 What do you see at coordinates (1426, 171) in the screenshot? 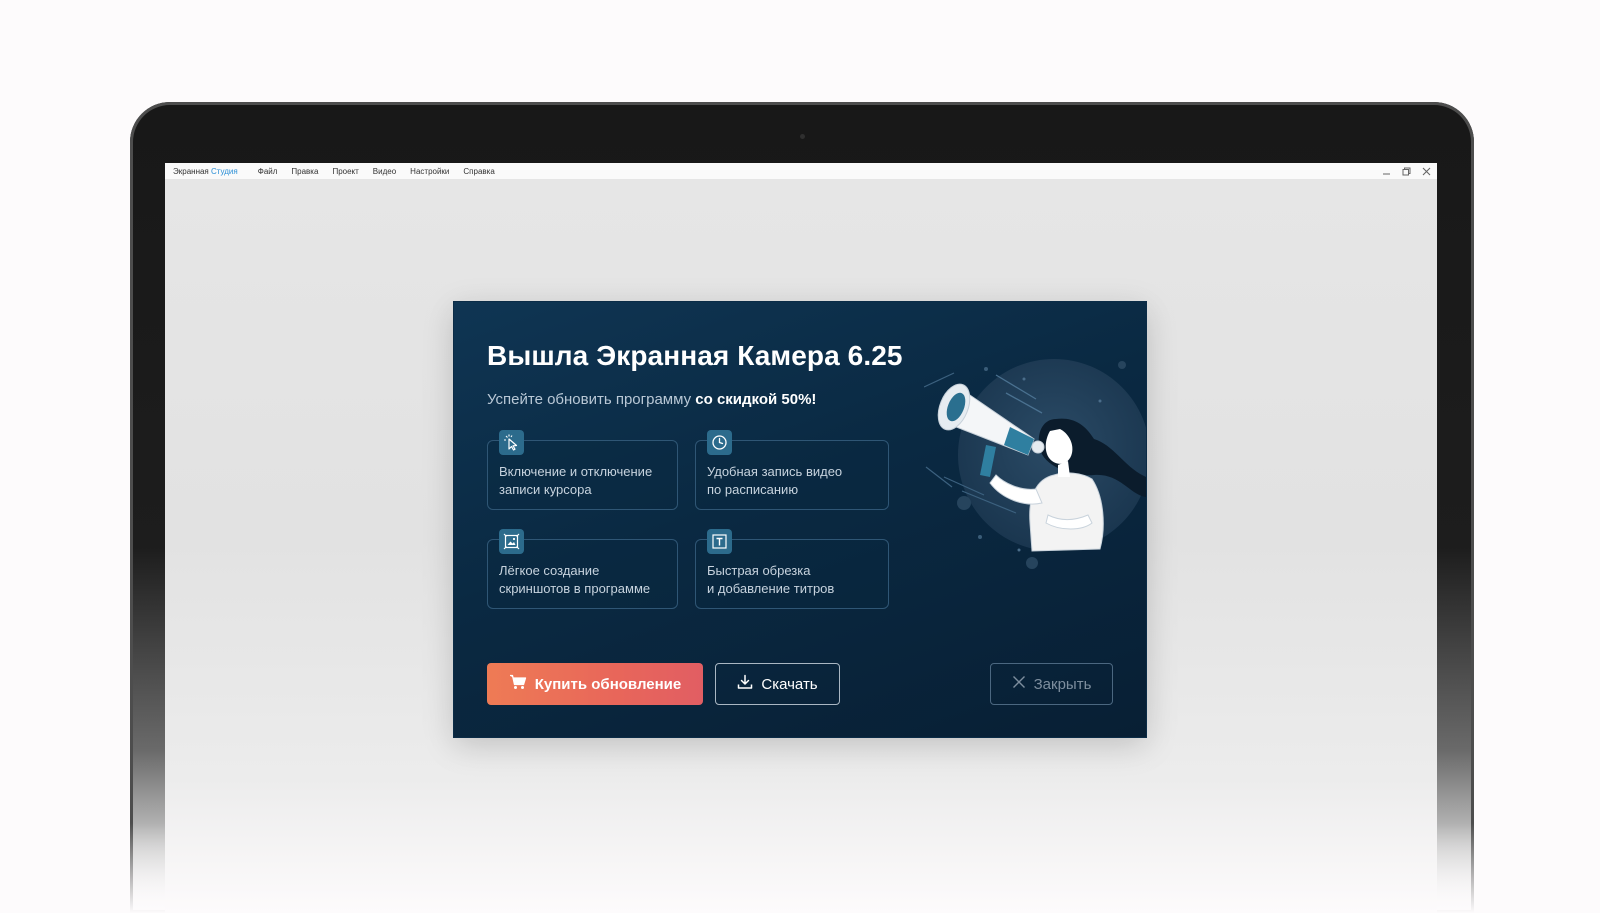
I see `close-window-icon` at bounding box center [1426, 171].